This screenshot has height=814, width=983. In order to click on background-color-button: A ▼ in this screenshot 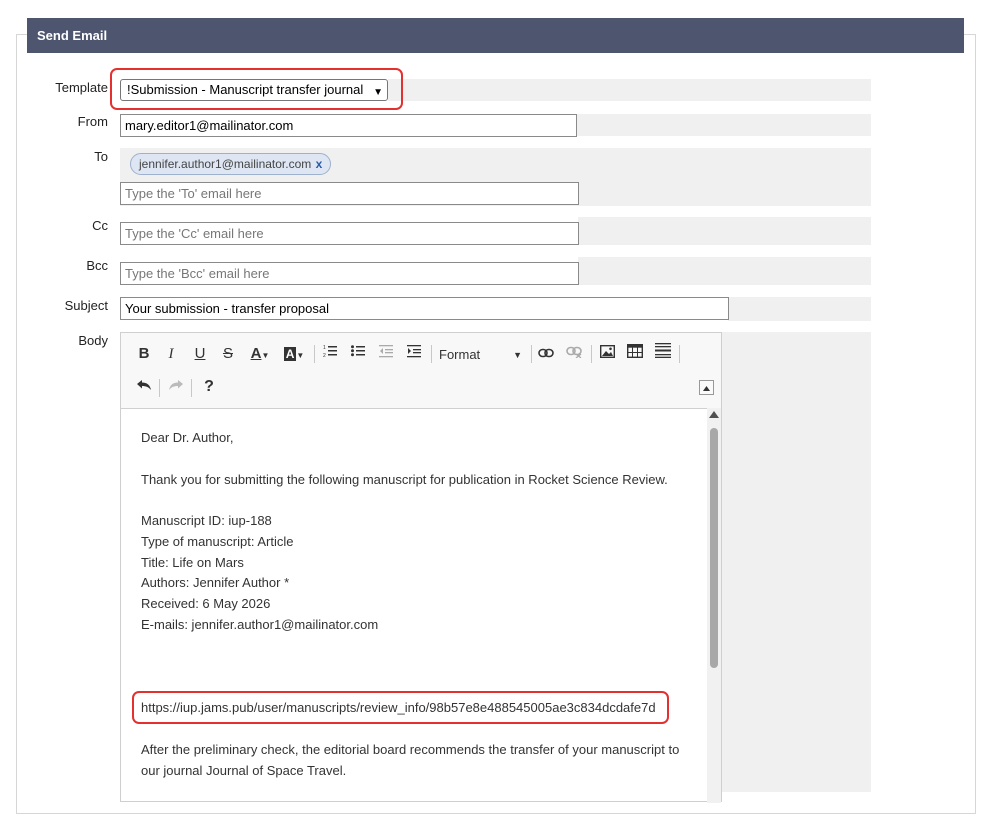, I will do `click(294, 354)`.